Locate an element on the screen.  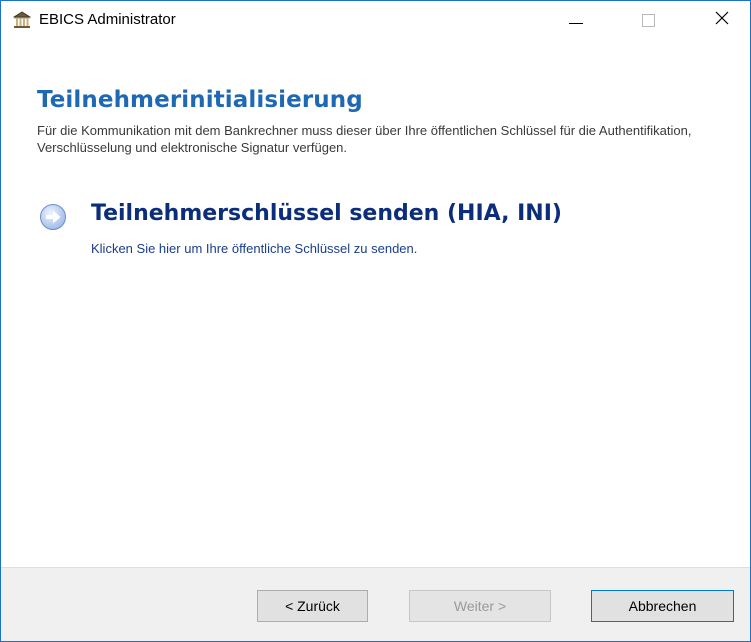
cancel-button: Abbrechen is located at coordinates (662, 606).